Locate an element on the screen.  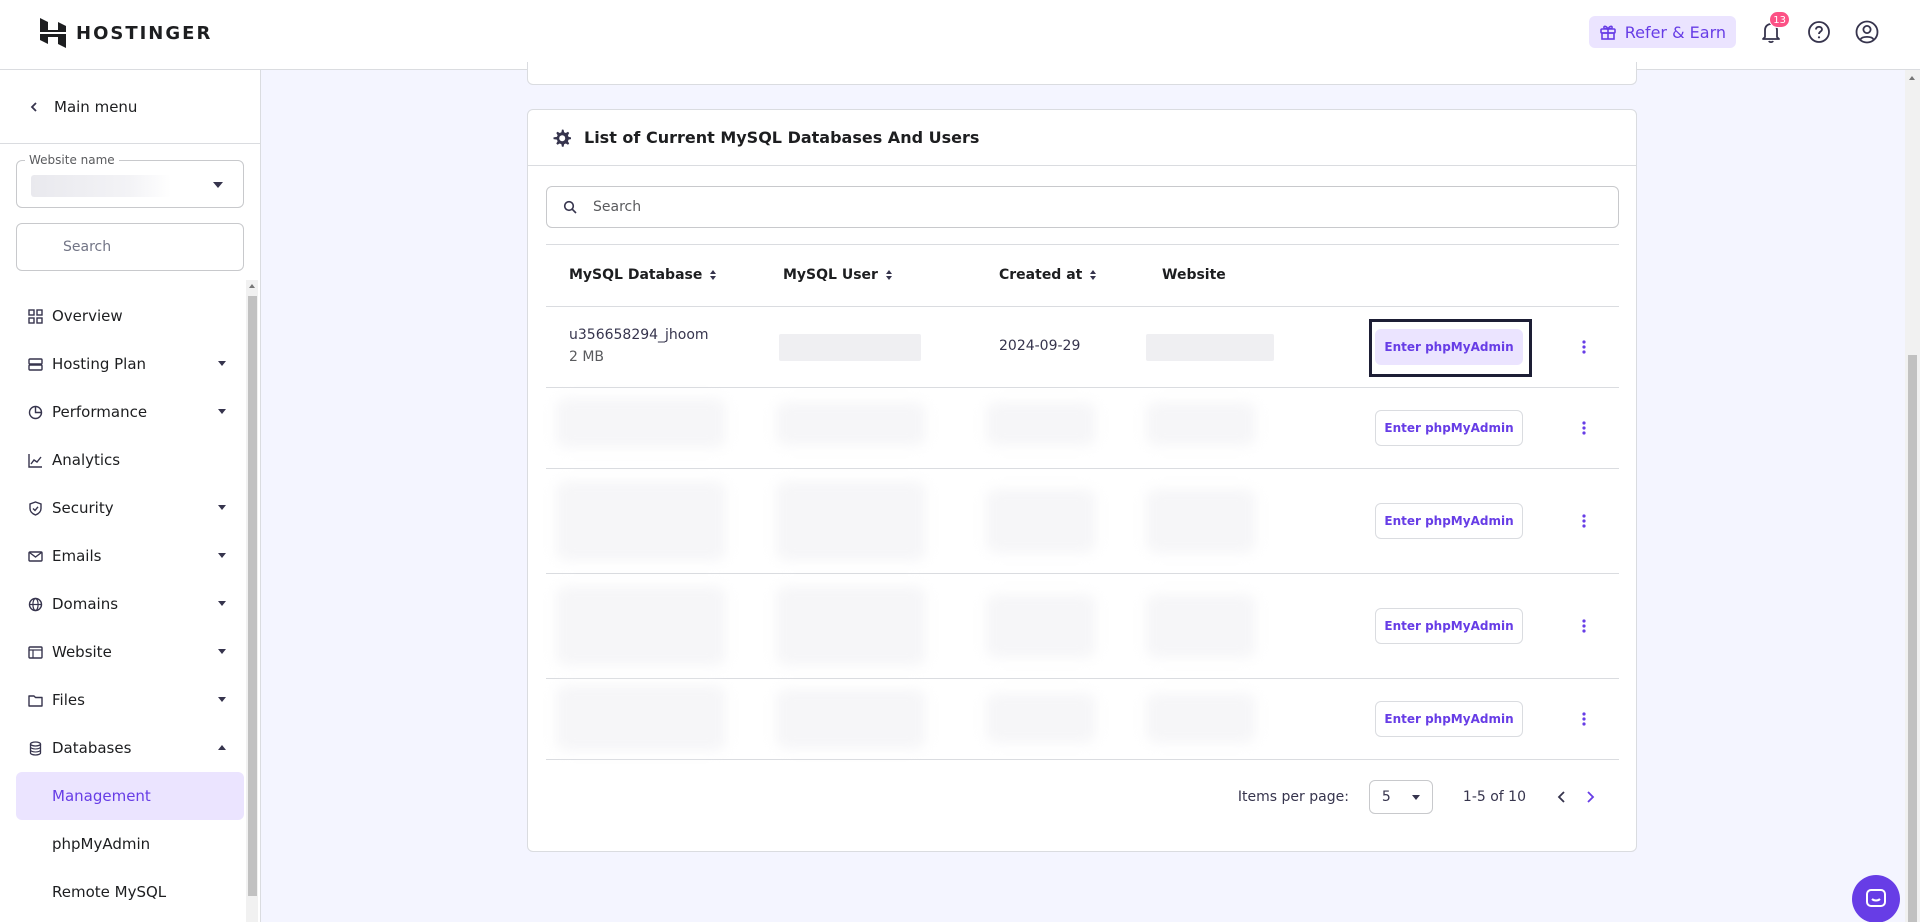
sidebar-item-label: Databases is located at coordinates (92, 748).